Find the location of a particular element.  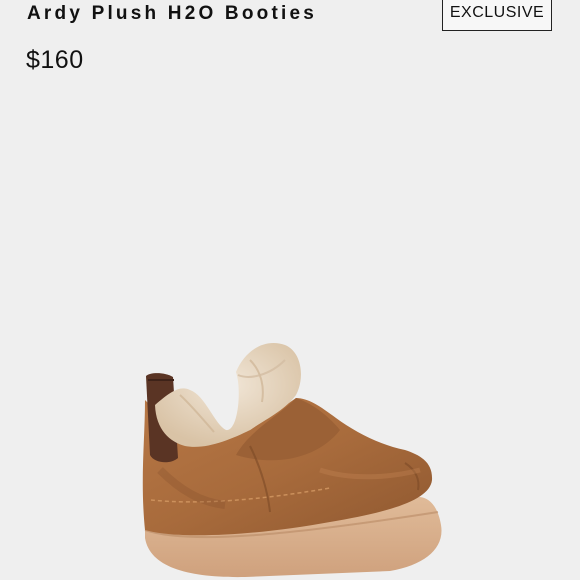

exclusive-badge: EXCLUSIVE is located at coordinates (497, 15).